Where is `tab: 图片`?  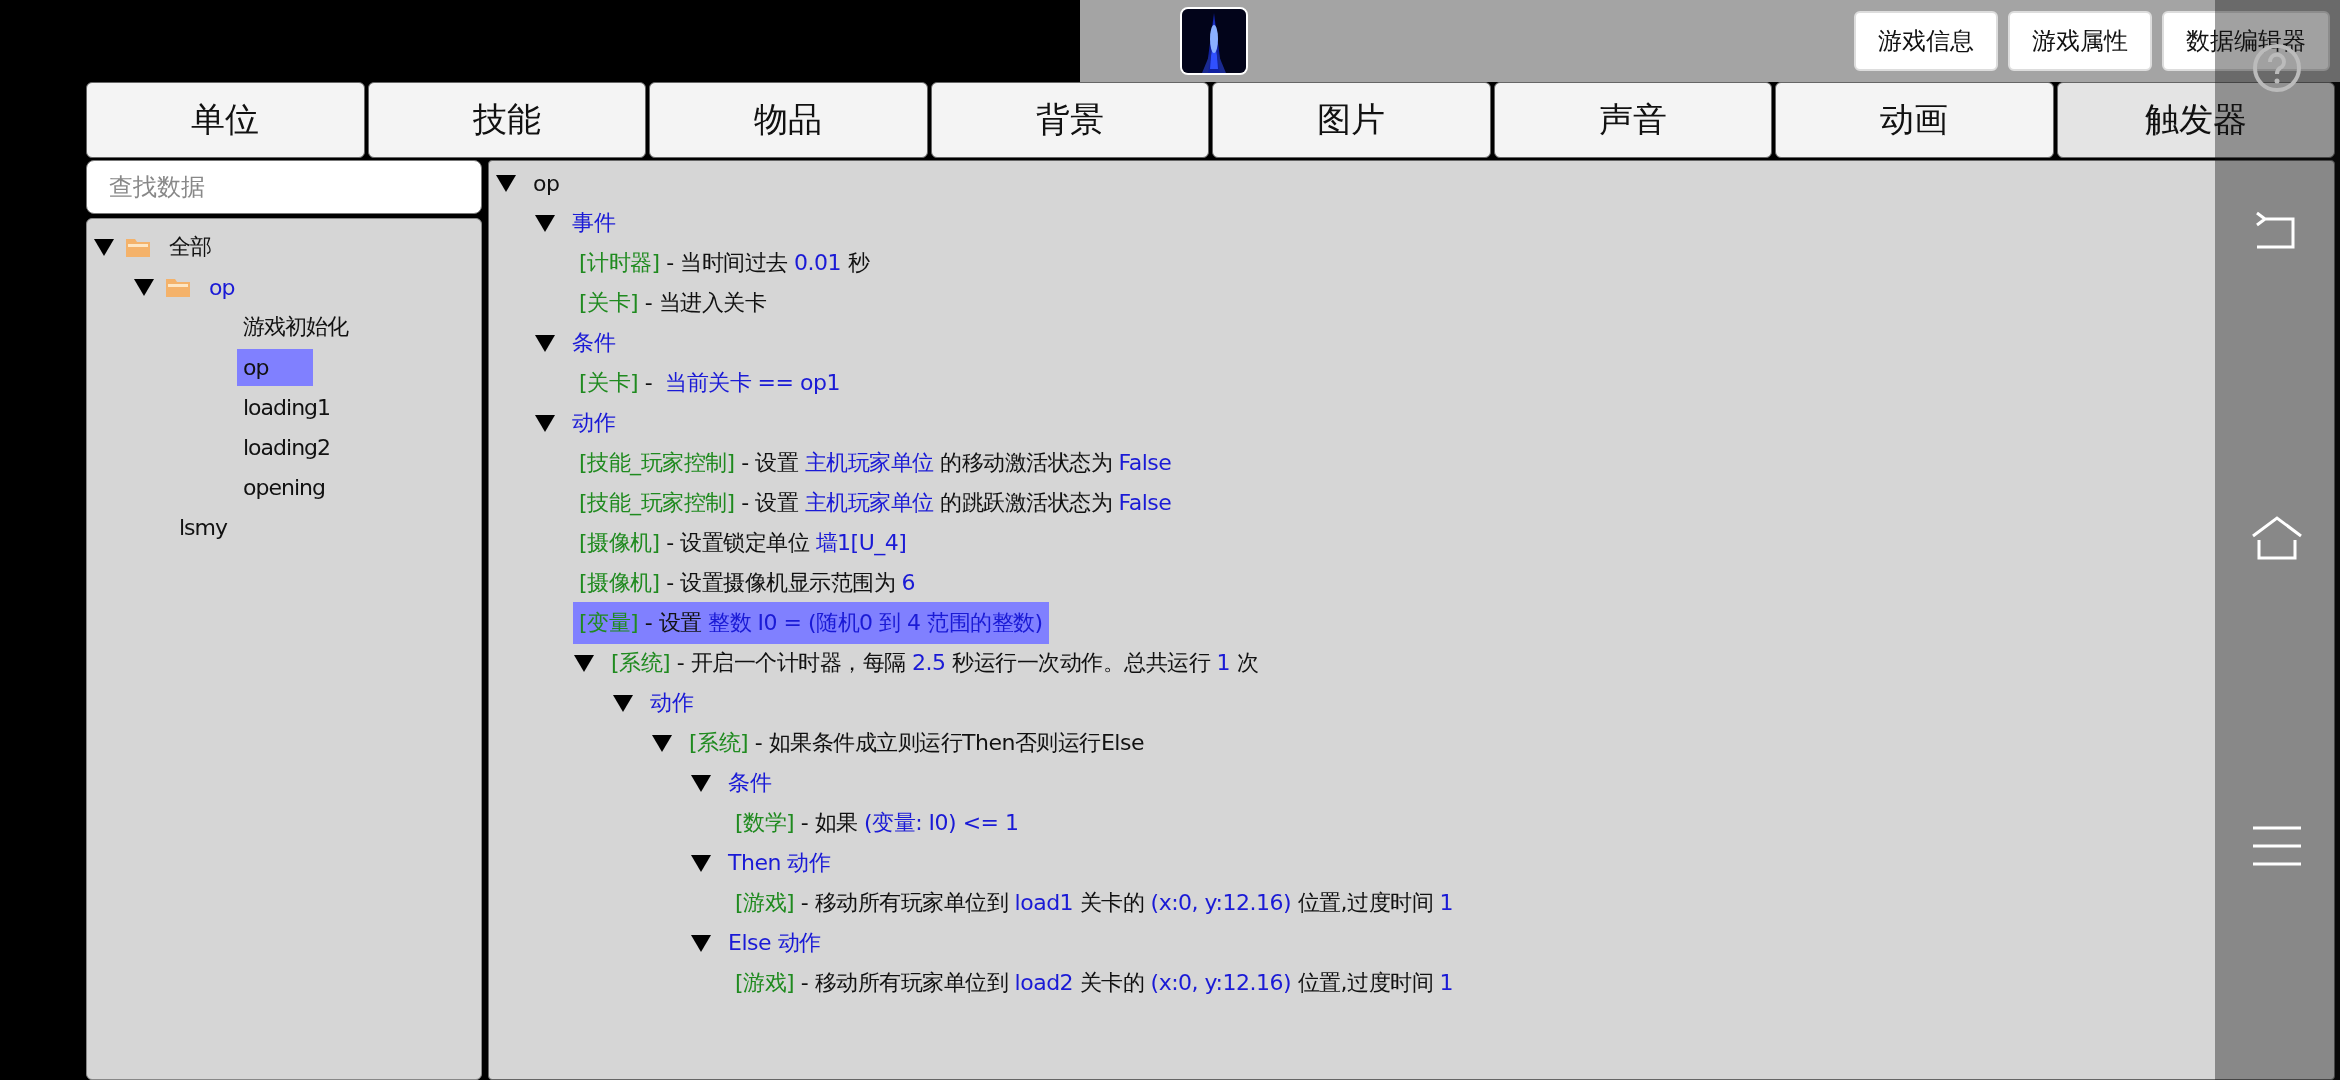
tab: 图片 is located at coordinates (1351, 120).